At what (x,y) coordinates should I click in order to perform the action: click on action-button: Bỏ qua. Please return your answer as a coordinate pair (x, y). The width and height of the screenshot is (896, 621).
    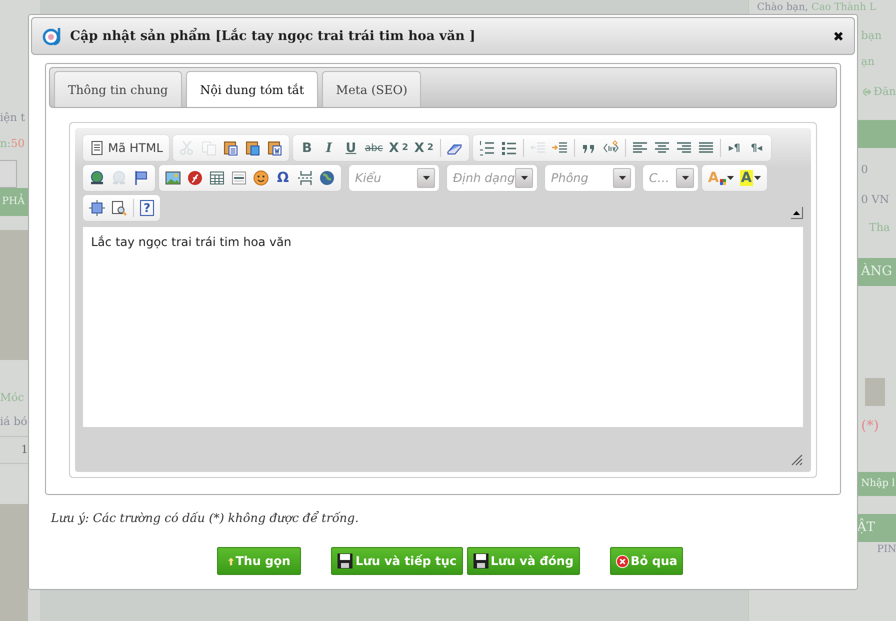
    Looking at the image, I should click on (647, 561).